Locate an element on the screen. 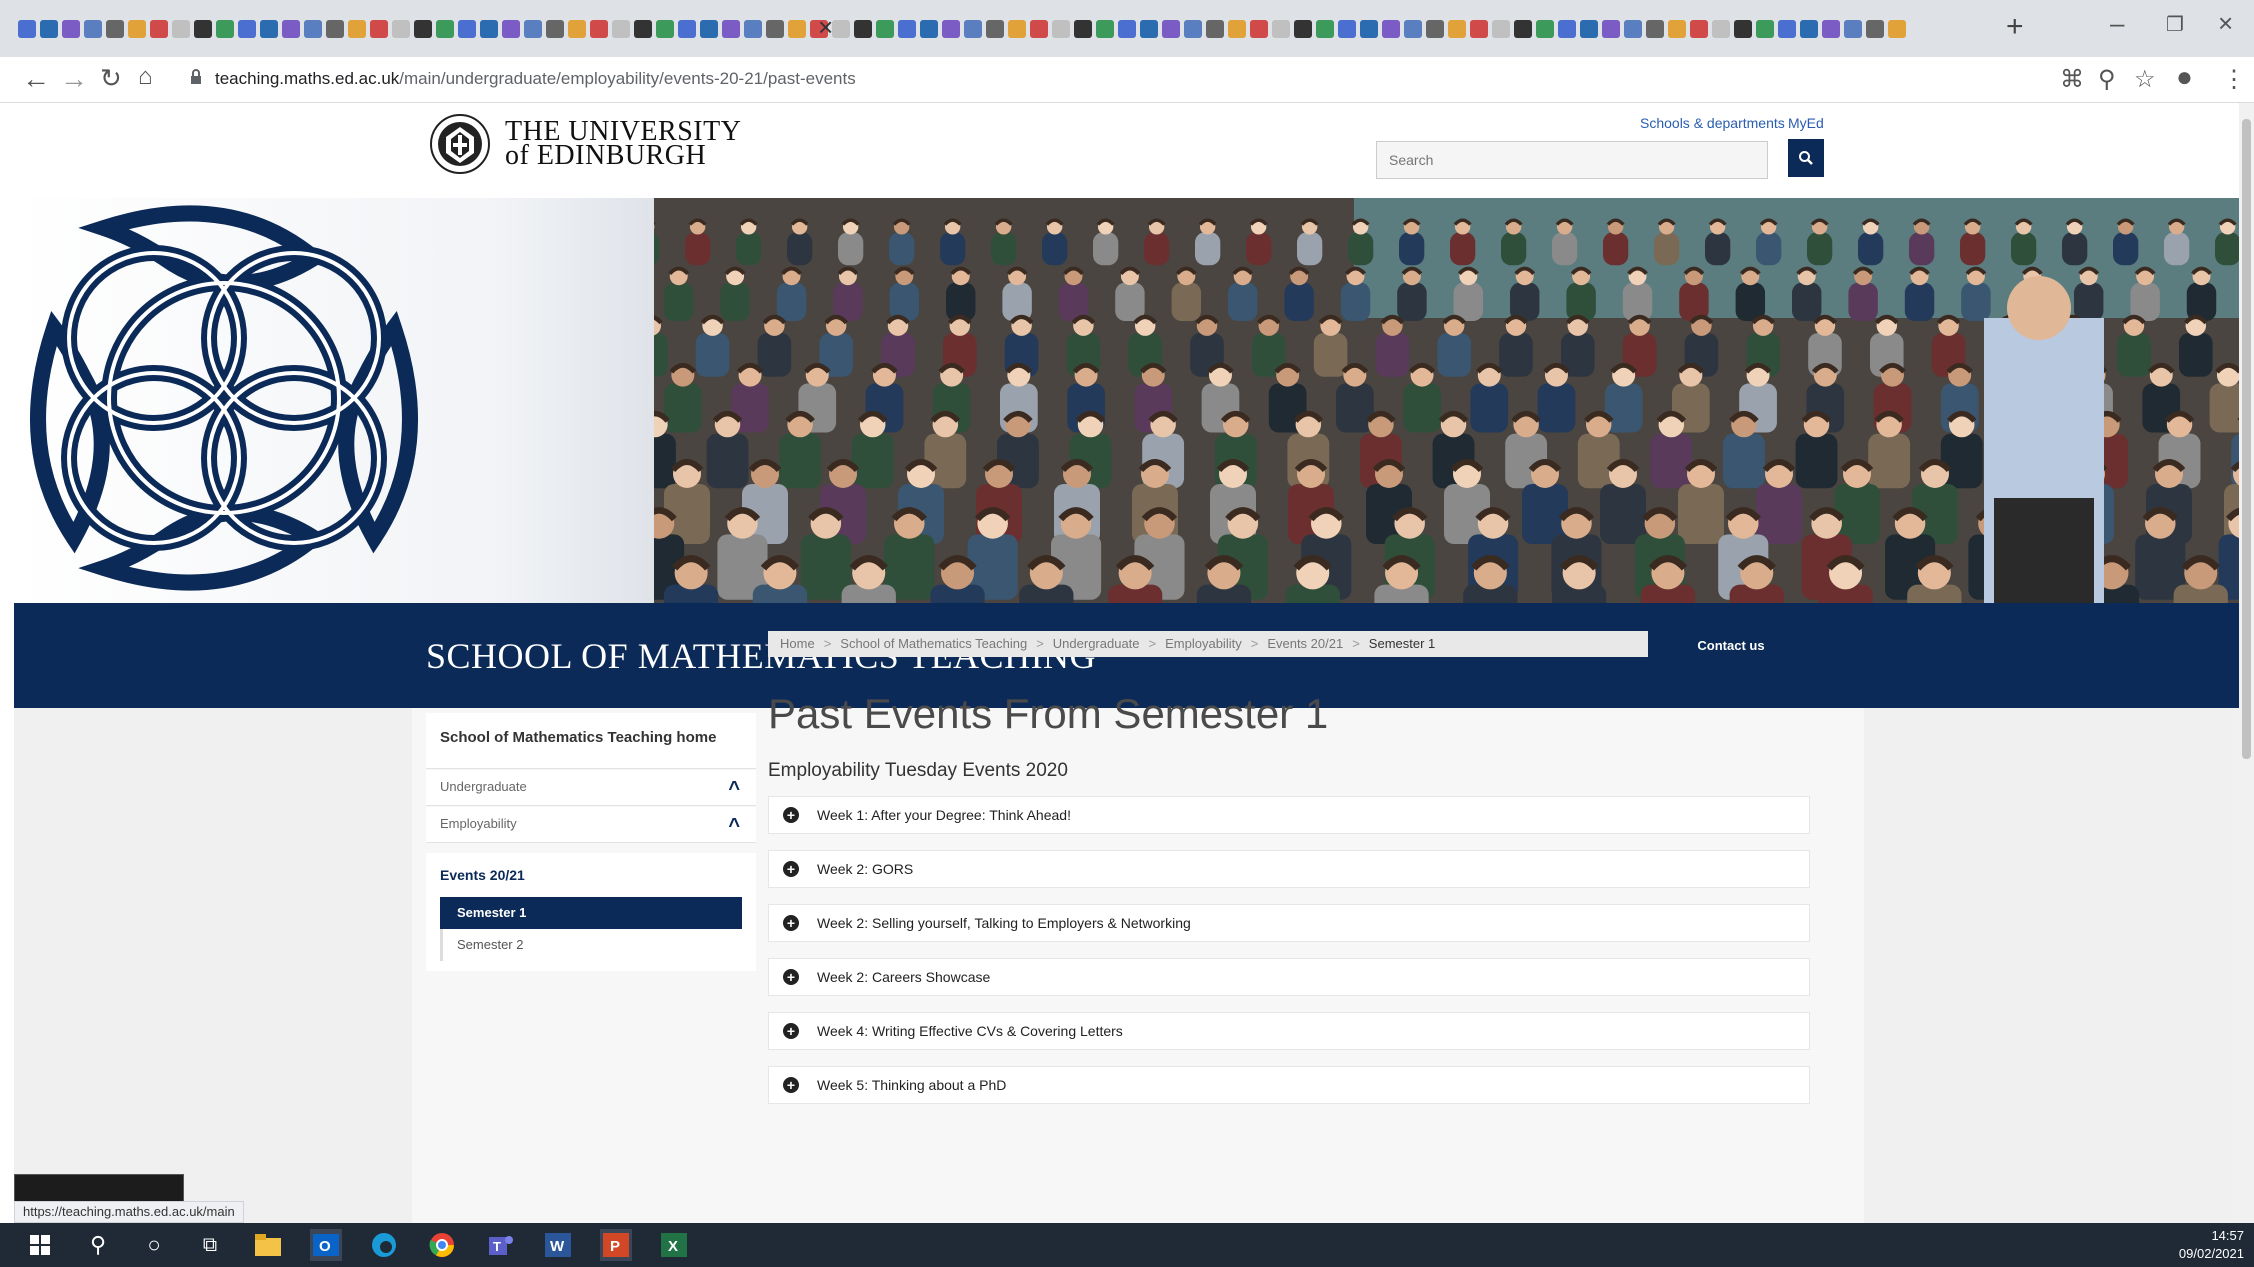 The image size is (2254, 1267). page-scrollbar is located at coordinates (2246, 663).